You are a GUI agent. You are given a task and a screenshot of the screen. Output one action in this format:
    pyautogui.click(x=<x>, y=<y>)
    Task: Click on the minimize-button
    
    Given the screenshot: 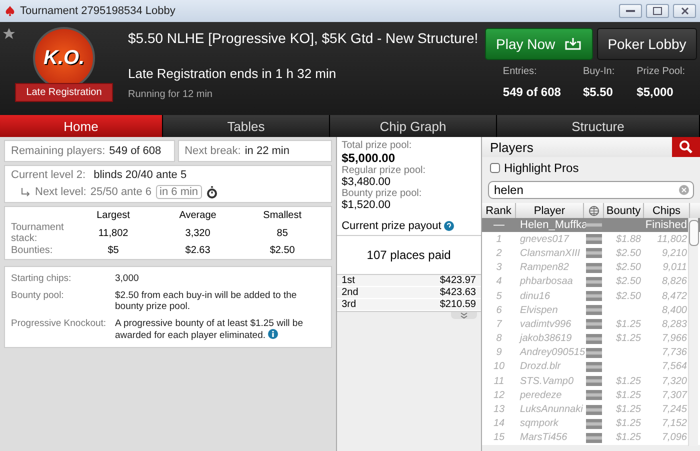 What is the action you would take?
    pyautogui.click(x=630, y=11)
    